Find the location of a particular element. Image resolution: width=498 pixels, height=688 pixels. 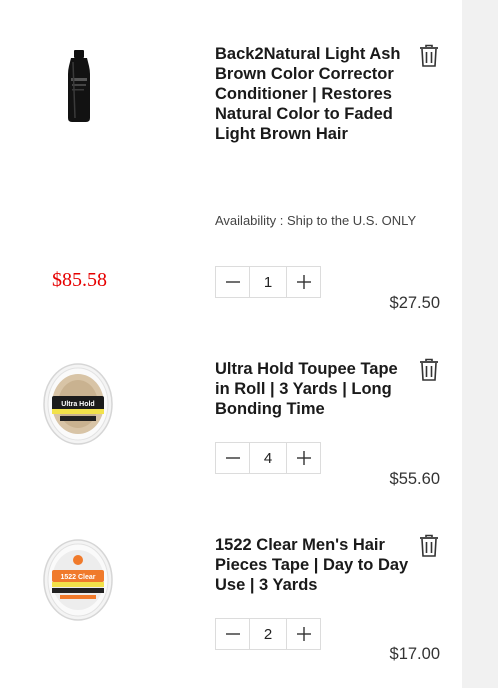

item-price: $17.00 is located at coordinates (414, 654).